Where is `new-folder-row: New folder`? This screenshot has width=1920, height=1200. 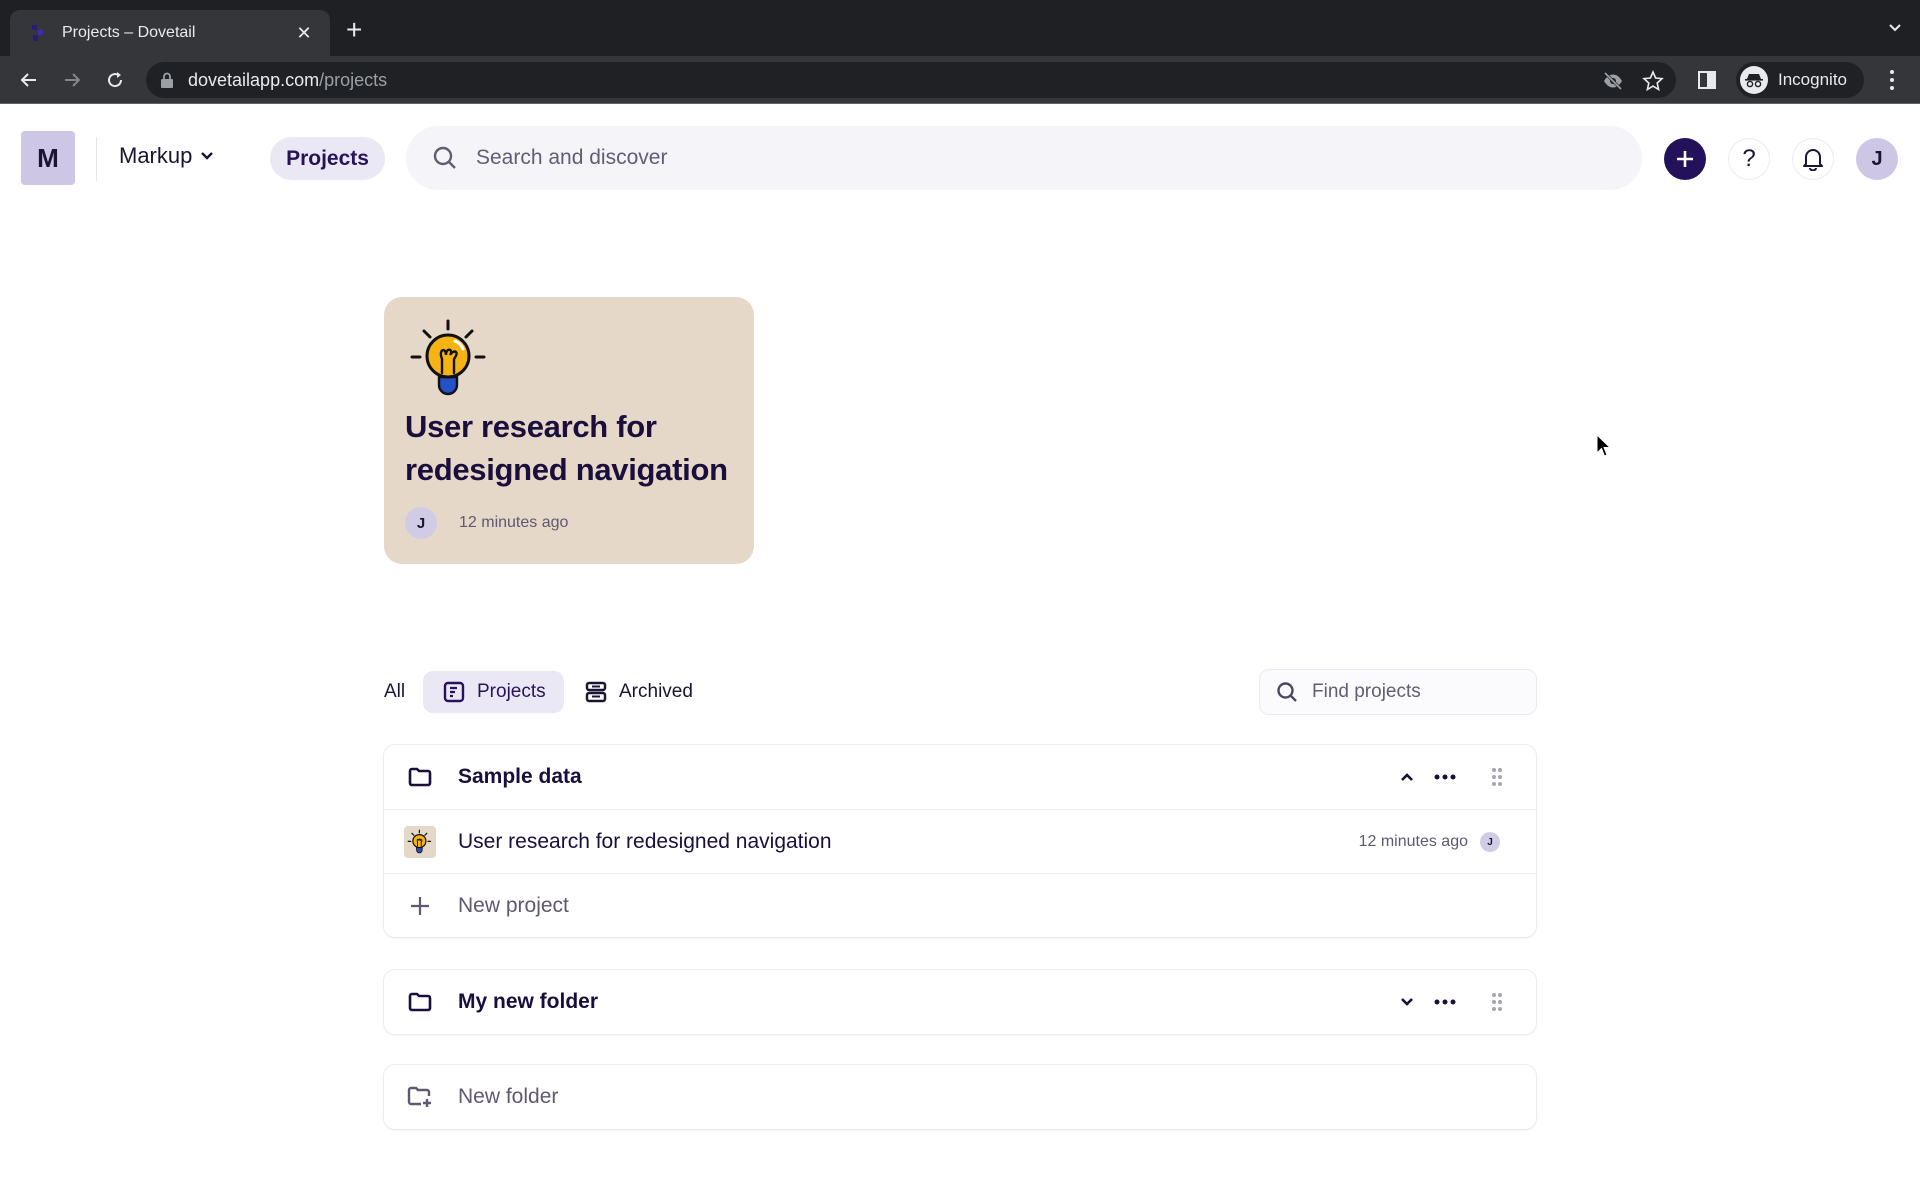
new-folder-row: New folder is located at coordinates (960, 1097).